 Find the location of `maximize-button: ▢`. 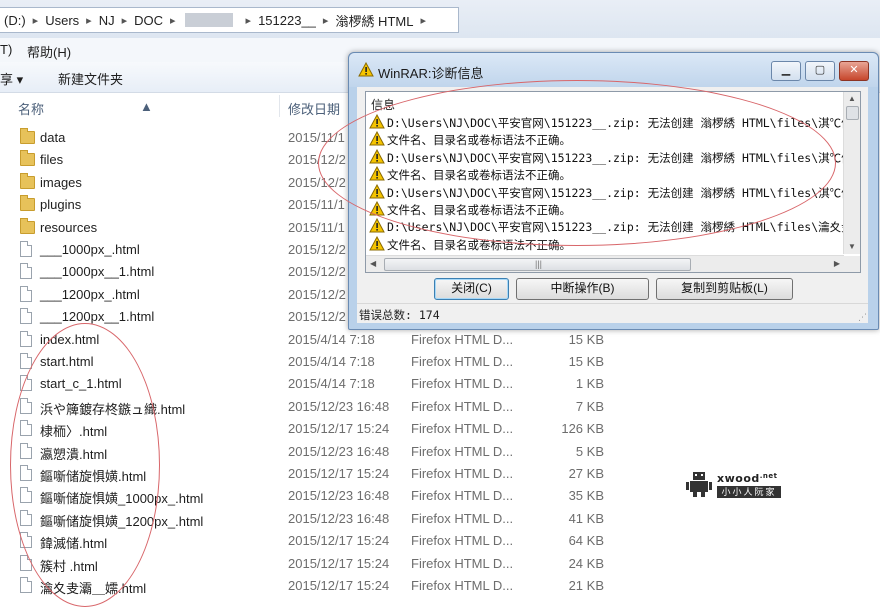

maximize-button: ▢ is located at coordinates (820, 71).